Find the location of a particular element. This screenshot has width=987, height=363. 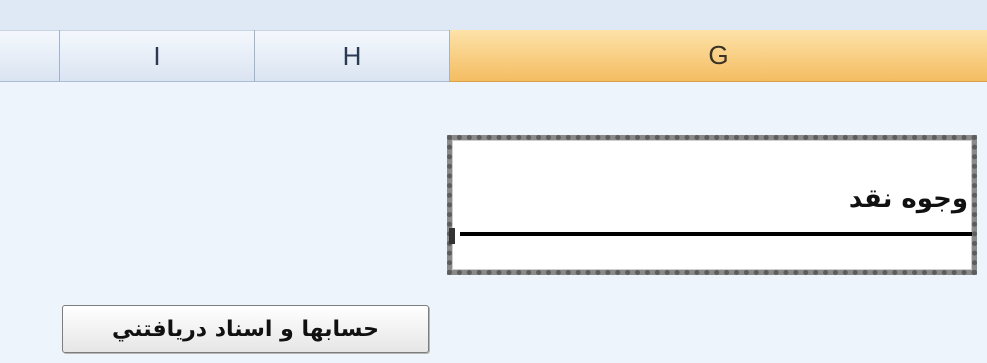

toolbar-strip is located at coordinates (493, 15).